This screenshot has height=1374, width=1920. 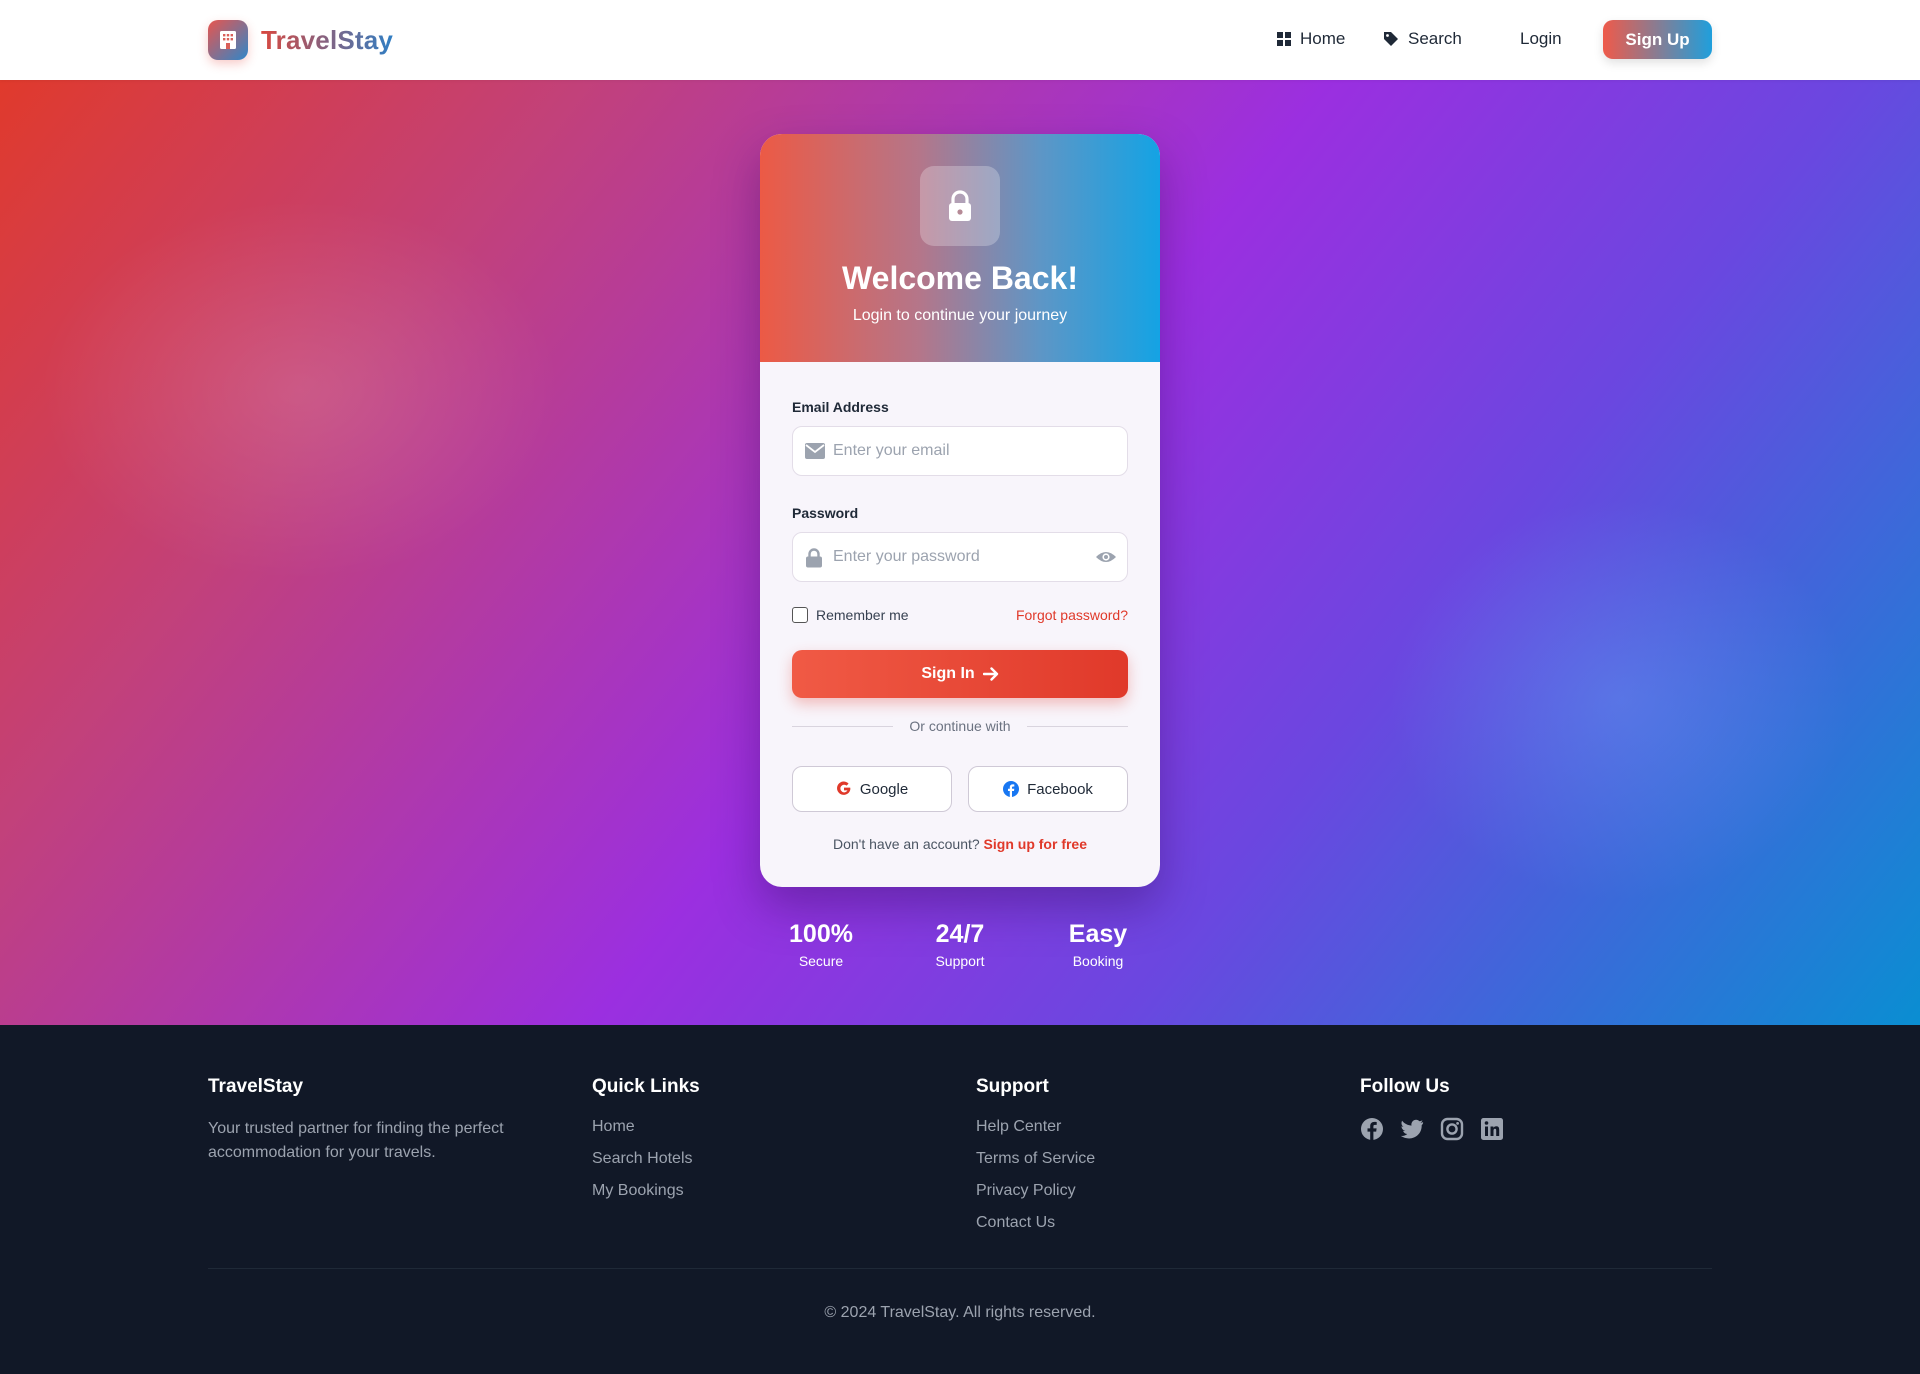 What do you see at coordinates (1098, 934) in the screenshot?
I see `stat-value: Easy` at bounding box center [1098, 934].